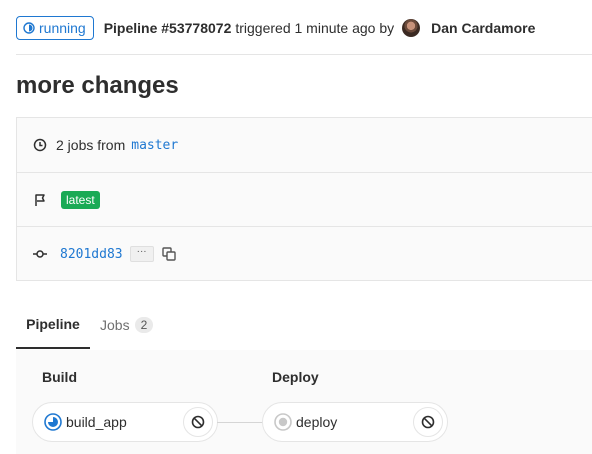  Describe the element at coordinates (355, 422) in the screenshot. I see `job-deploy: deploy` at that location.